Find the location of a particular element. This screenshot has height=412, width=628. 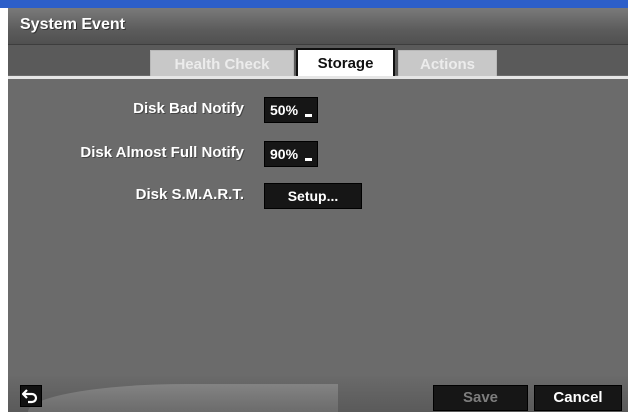

disk-almost-full-notify-dropdown: 90% is located at coordinates (291, 154).